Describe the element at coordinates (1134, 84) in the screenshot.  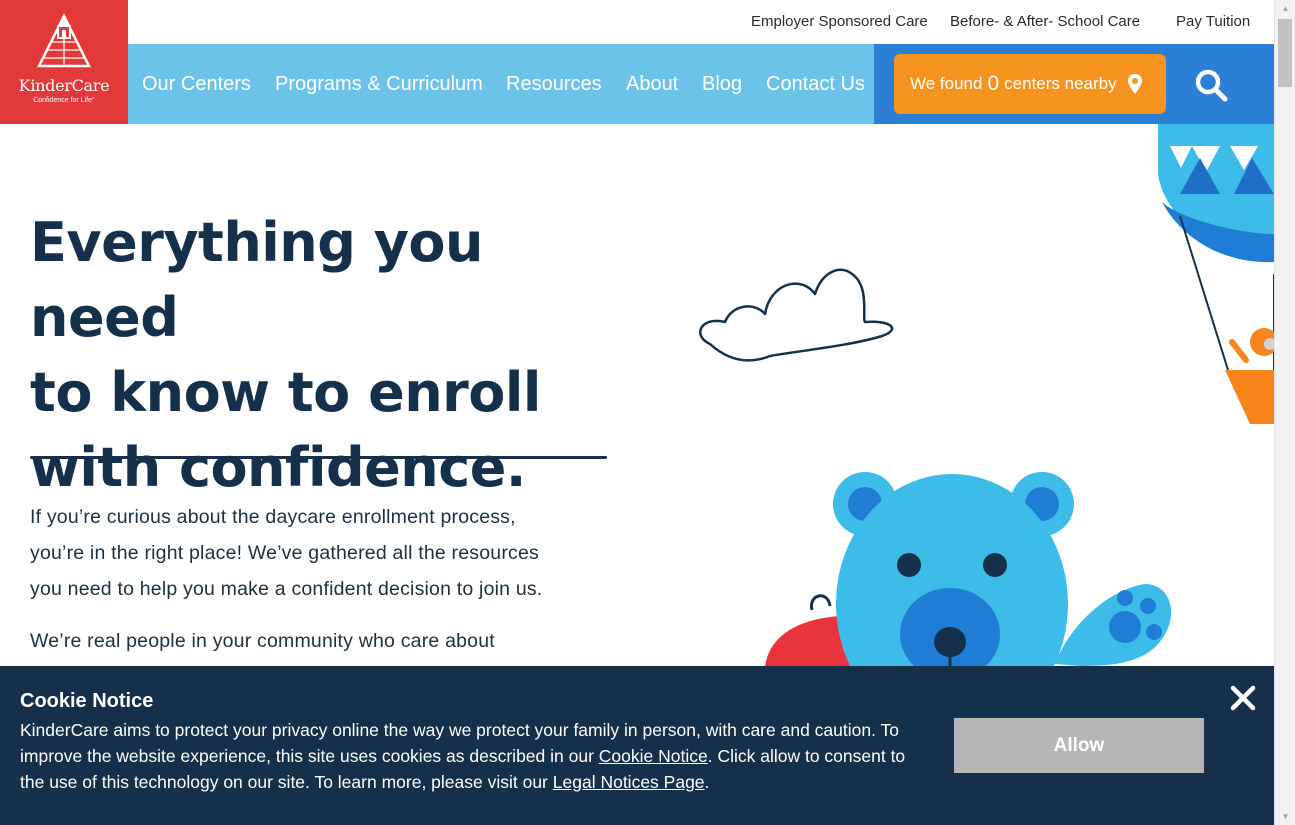
I see `map-pin-icon` at that location.